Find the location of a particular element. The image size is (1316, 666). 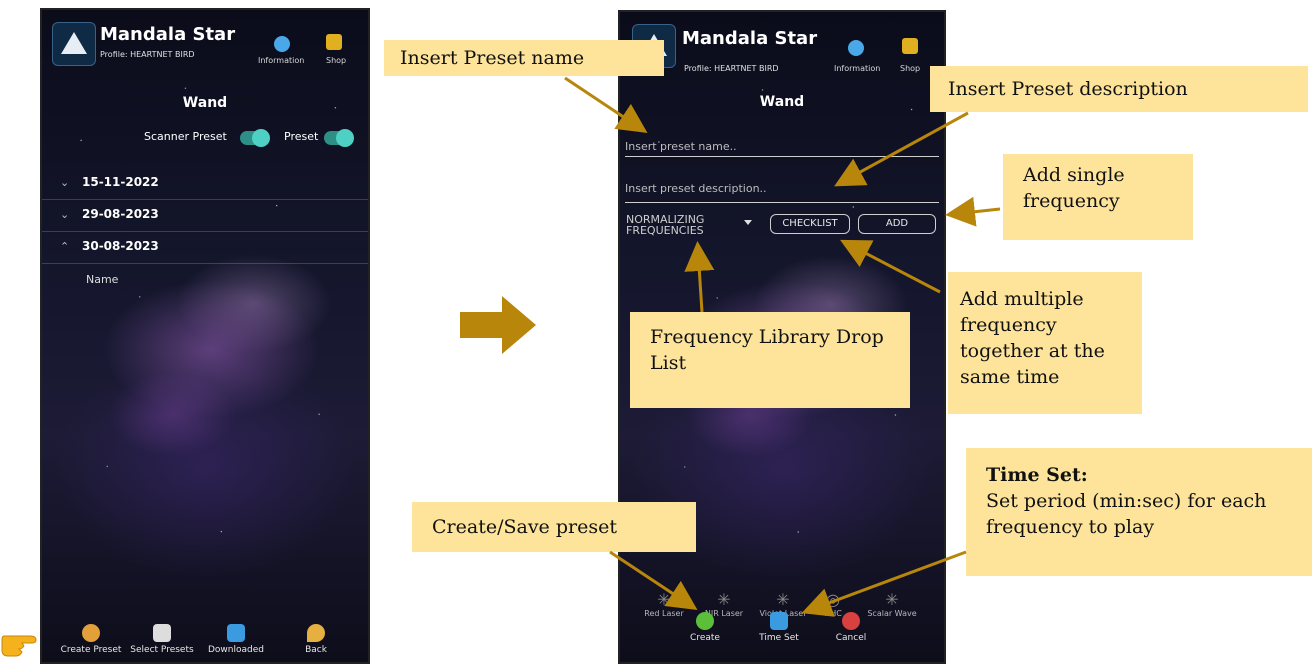

download-icon is located at coordinates (236, 633).